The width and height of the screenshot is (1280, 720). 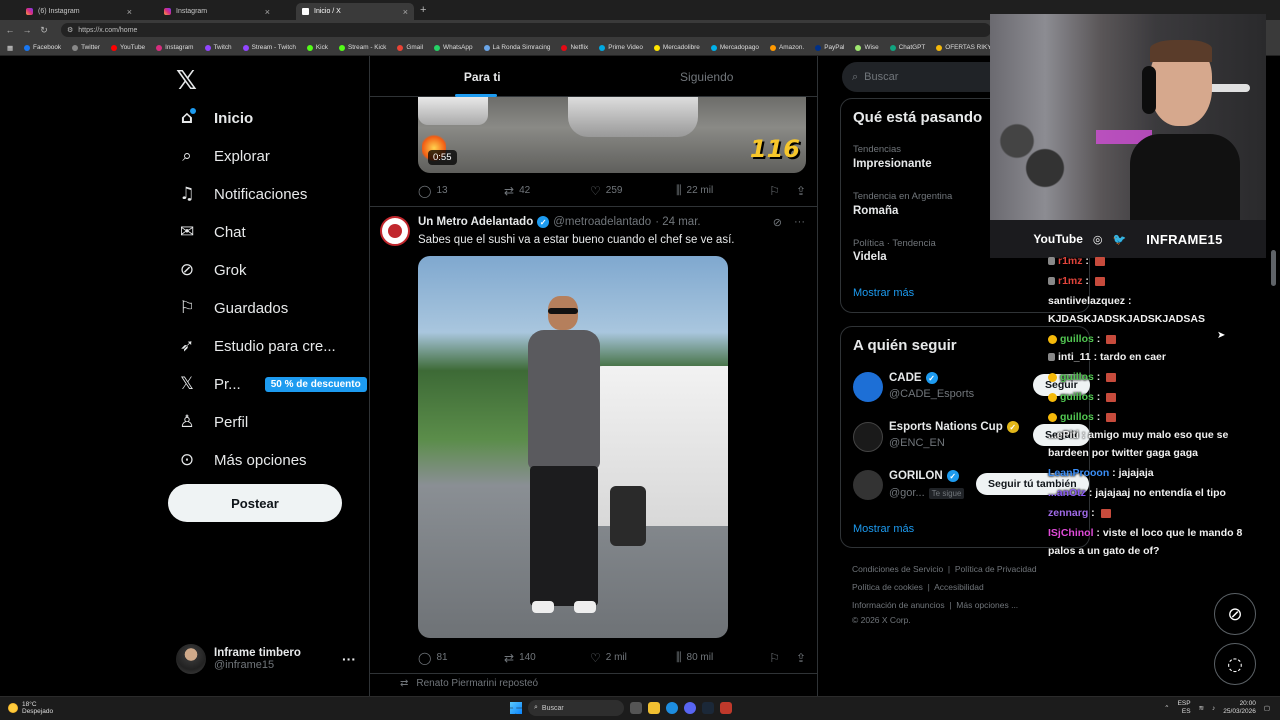 What do you see at coordinates (898, 605) in the screenshot?
I see `footer-link: Información de anuncios` at bounding box center [898, 605].